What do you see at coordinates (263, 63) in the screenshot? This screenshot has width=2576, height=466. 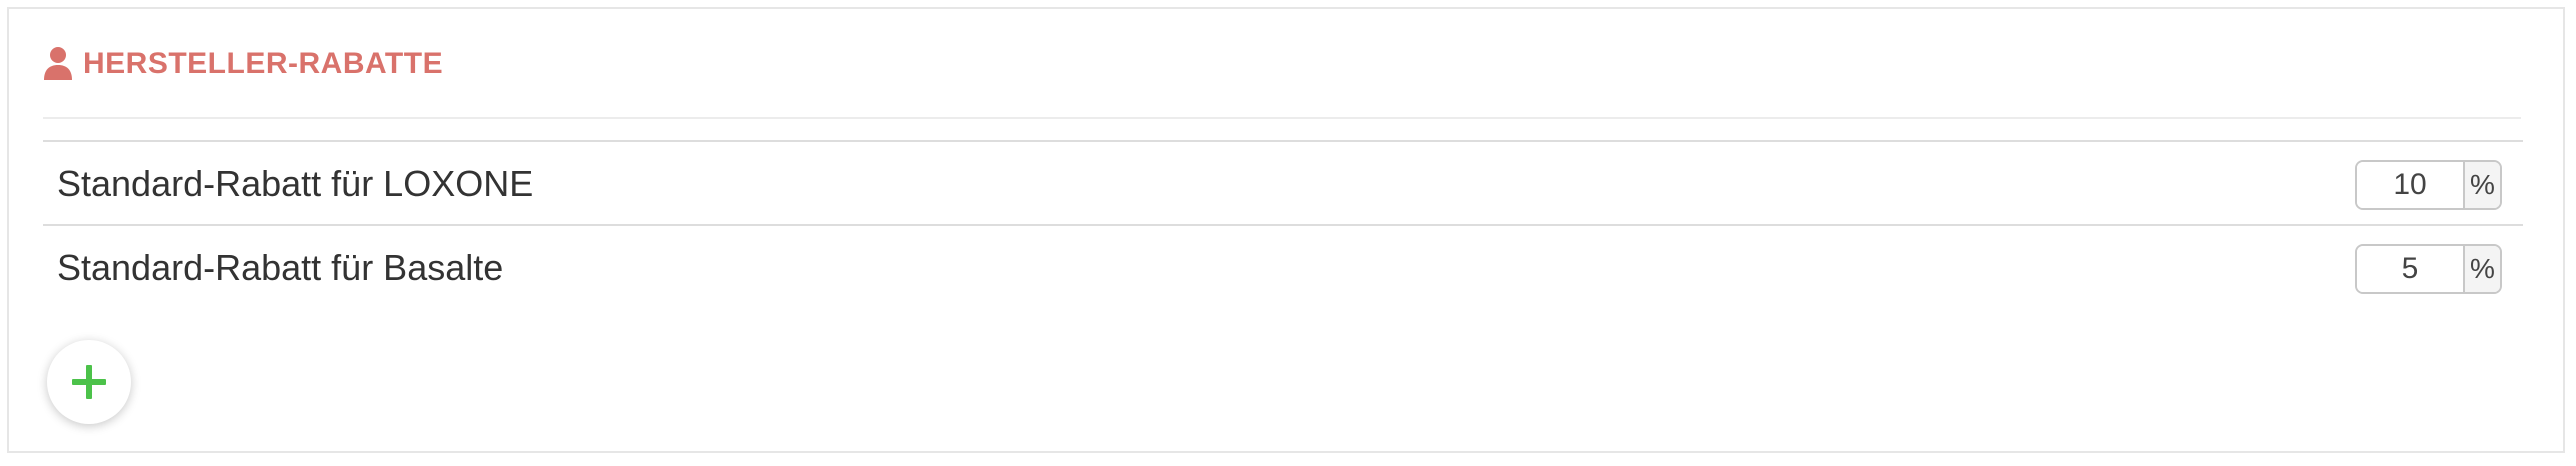 I see `section-title: HERSTELLER-RABATTE` at bounding box center [263, 63].